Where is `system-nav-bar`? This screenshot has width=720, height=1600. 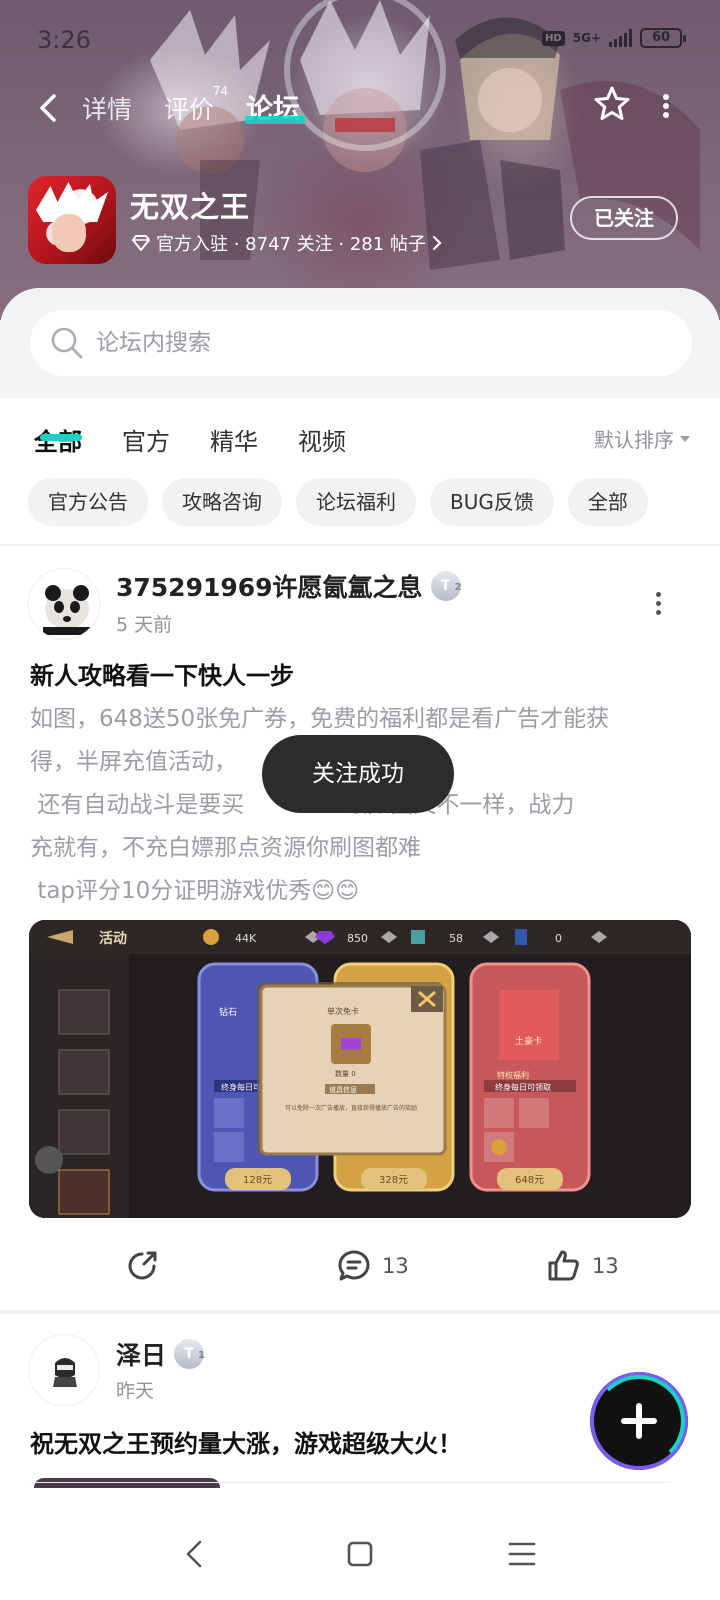 system-nav-bar is located at coordinates (360, 1556).